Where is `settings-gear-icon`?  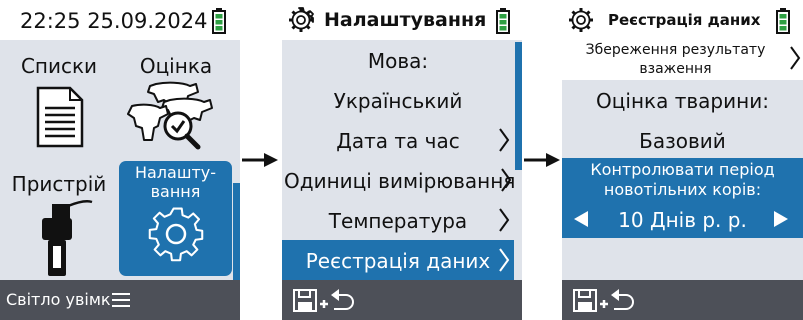
settings-gear-icon is located at coordinates (176, 234).